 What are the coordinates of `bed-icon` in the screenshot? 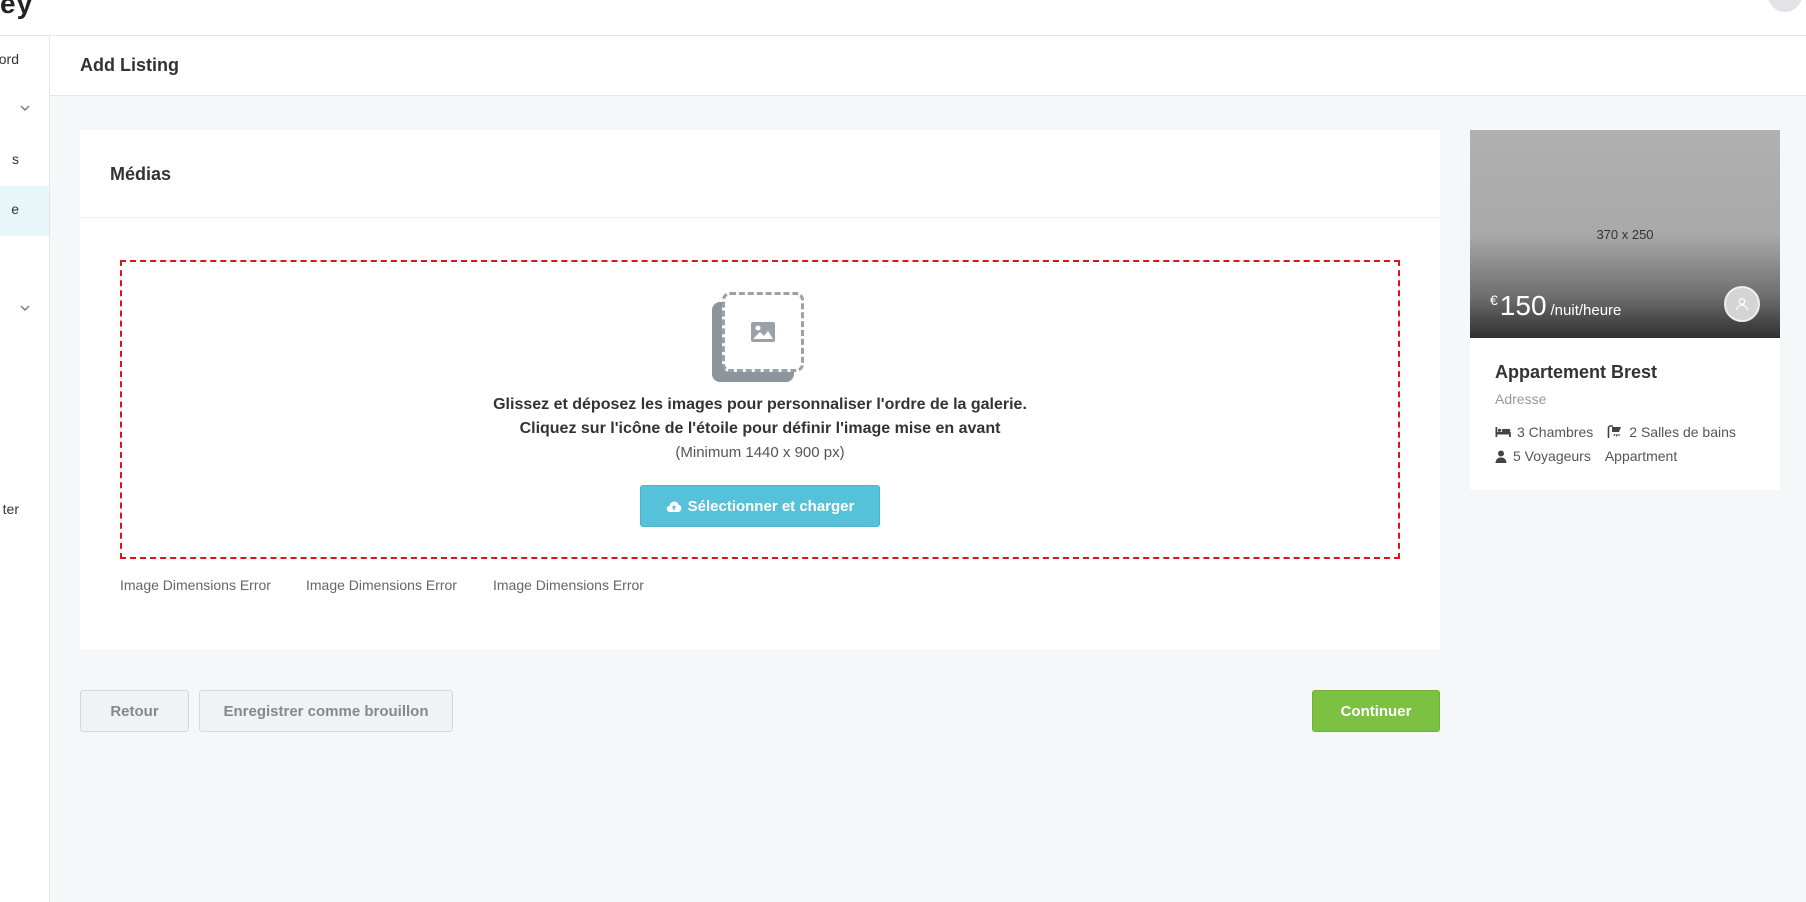 It's located at (1503, 432).